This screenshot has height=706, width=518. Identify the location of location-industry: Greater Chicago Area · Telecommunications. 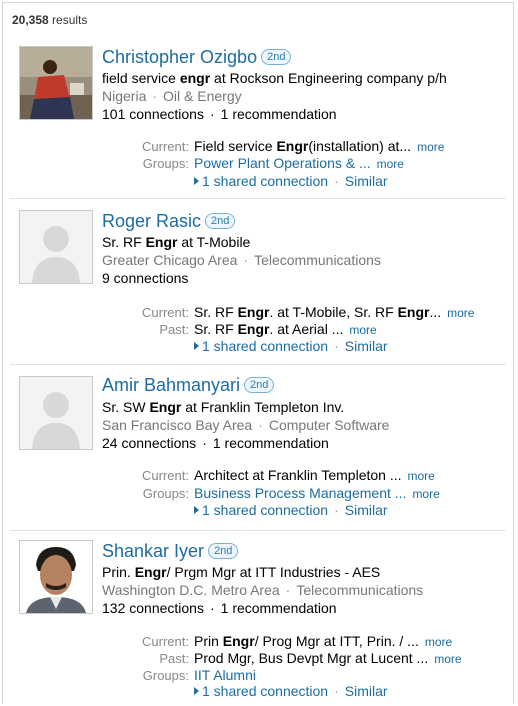
(241, 260).